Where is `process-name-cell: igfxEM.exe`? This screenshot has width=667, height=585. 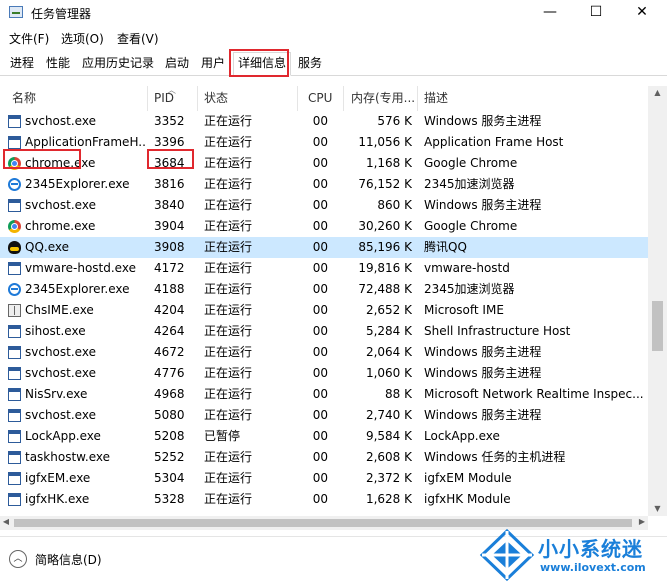 process-name-cell: igfxEM.exe is located at coordinates (58, 478).